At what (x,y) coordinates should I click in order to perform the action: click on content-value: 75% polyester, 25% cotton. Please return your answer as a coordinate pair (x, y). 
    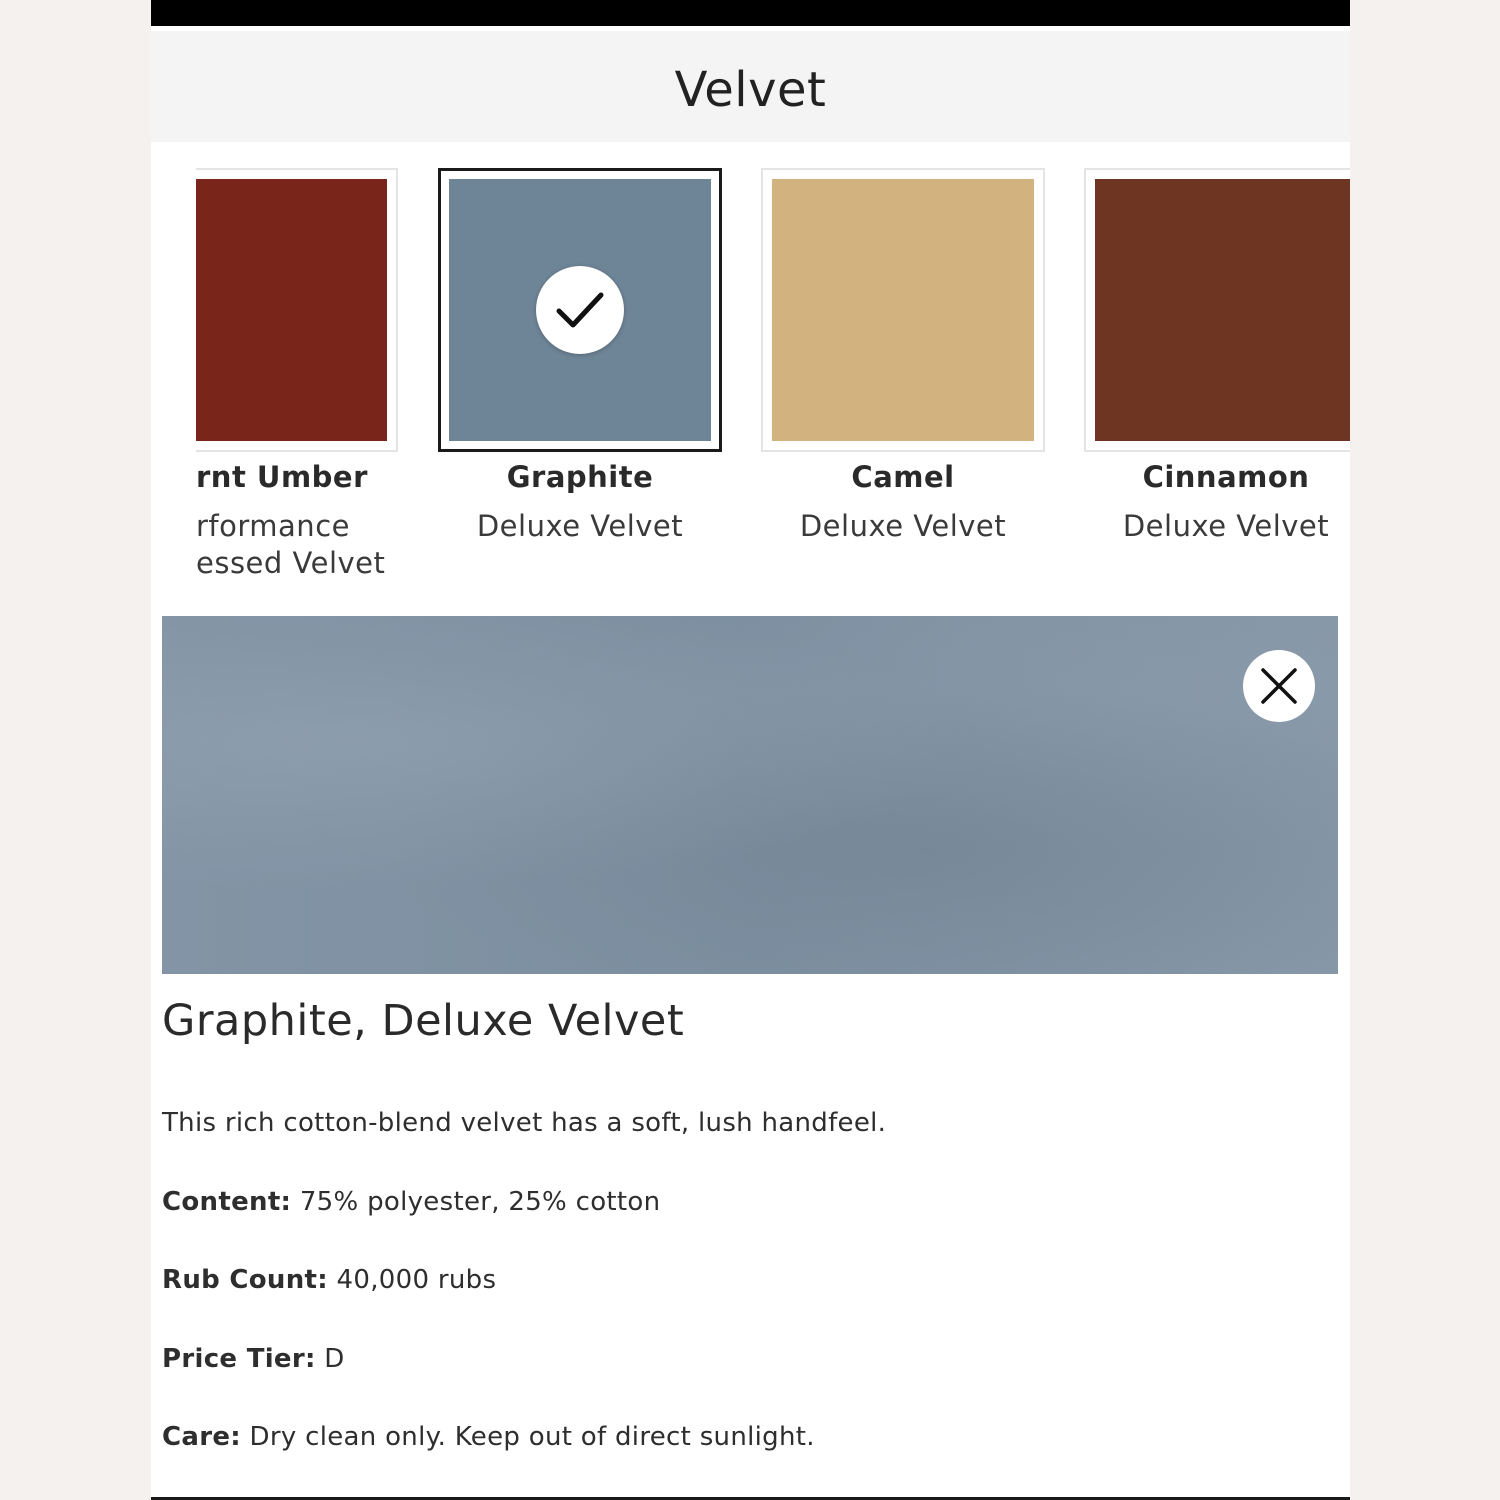
    Looking at the image, I should click on (476, 1202).